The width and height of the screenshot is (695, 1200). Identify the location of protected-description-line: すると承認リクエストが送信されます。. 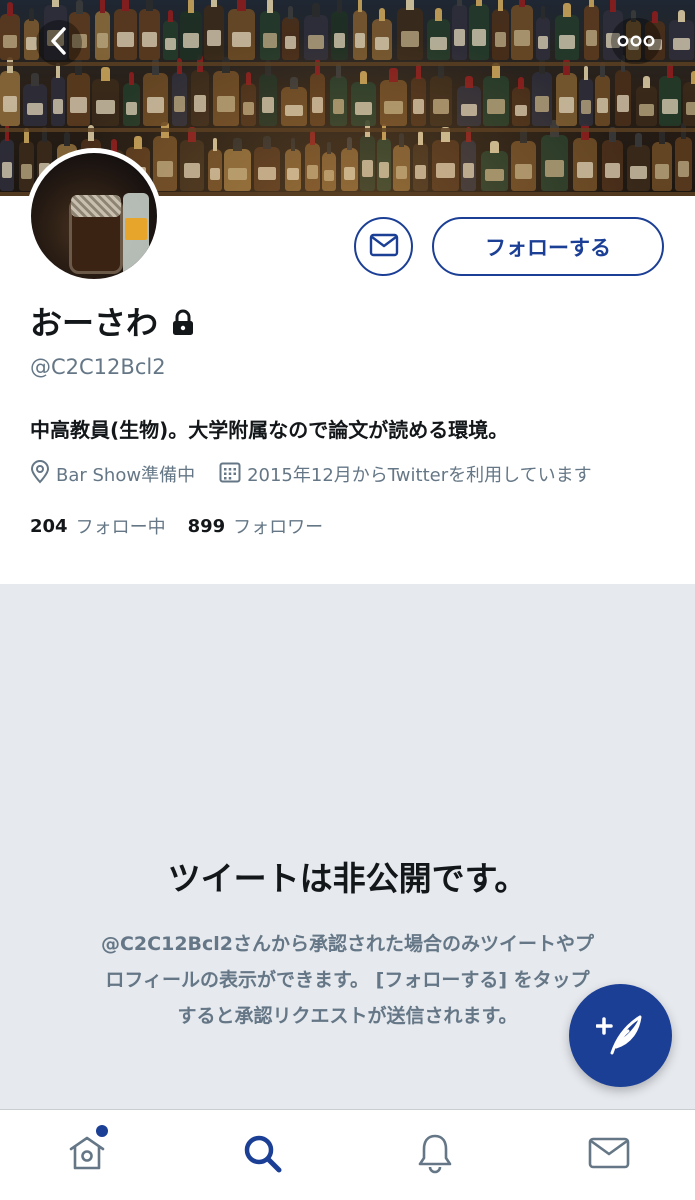
(347, 1016).